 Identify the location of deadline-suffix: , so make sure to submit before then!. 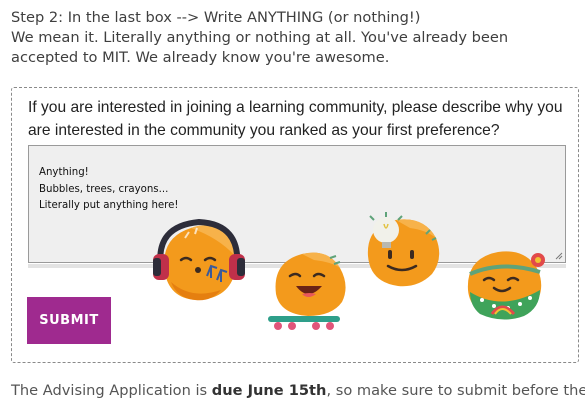
(455, 390).